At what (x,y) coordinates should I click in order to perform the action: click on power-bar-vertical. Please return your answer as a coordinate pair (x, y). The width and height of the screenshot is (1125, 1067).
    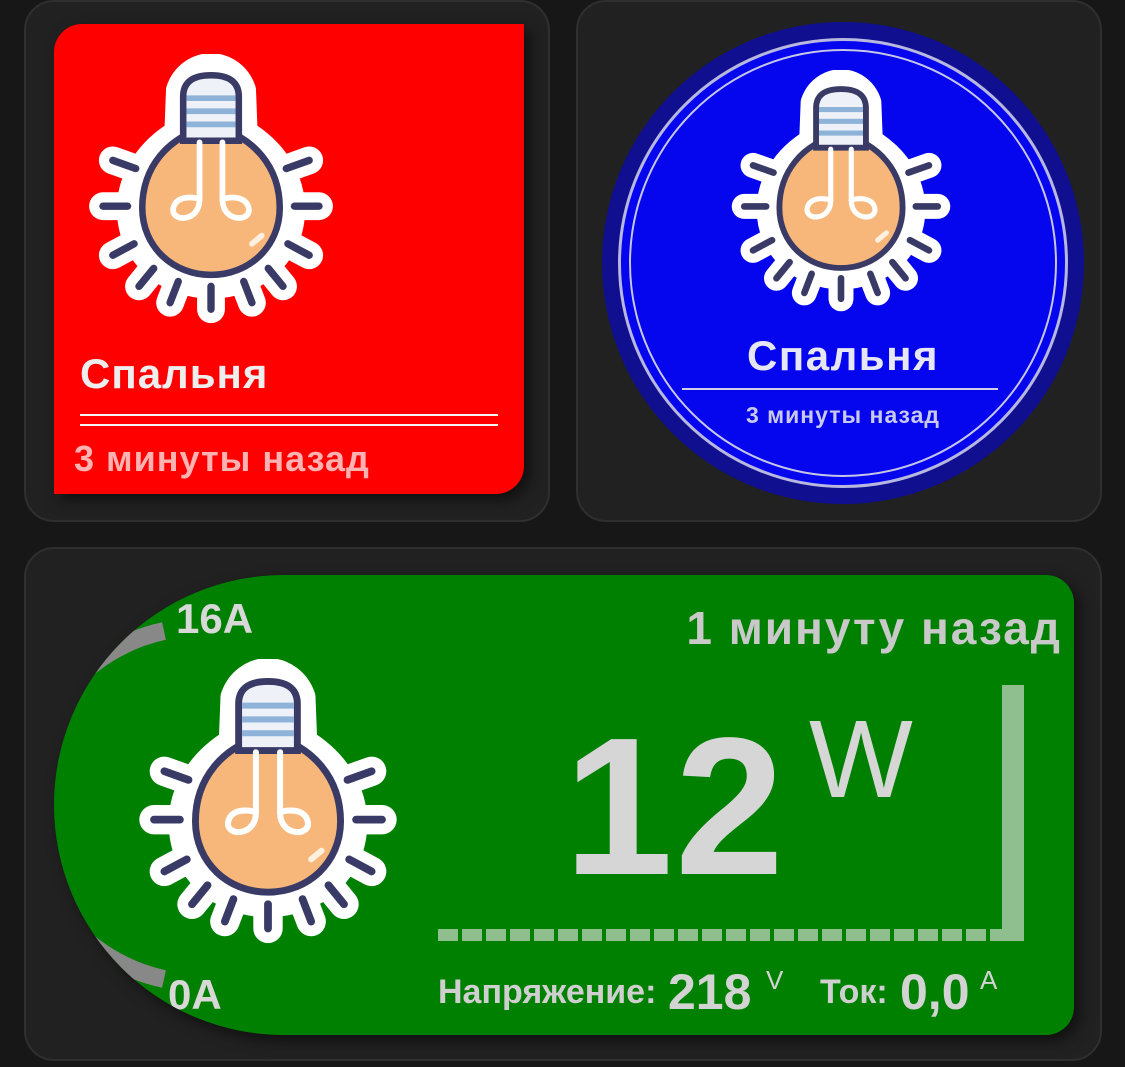
    Looking at the image, I should click on (1013, 813).